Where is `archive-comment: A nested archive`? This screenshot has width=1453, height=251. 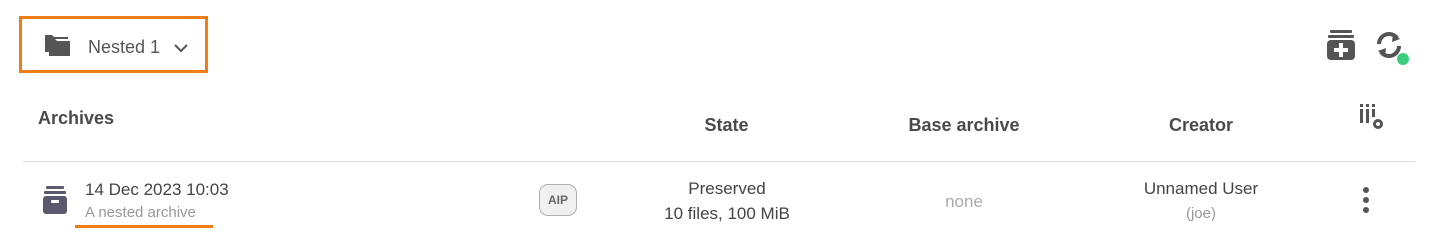
archive-comment: A nested archive is located at coordinates (140, 212).